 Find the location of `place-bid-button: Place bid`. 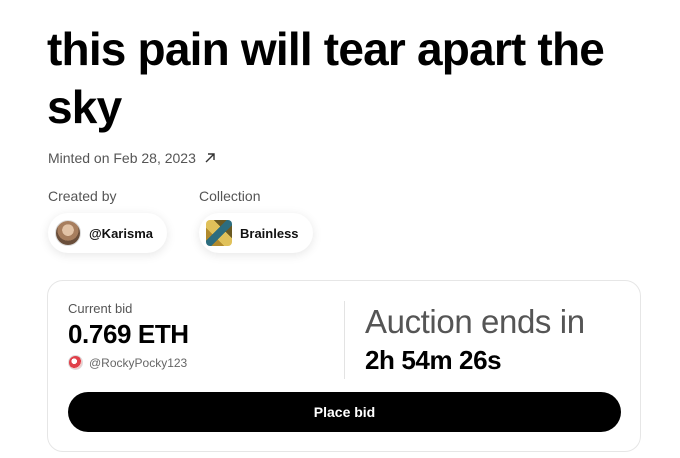

place-bid-button: Place bid is located at coordinates (344, 412).